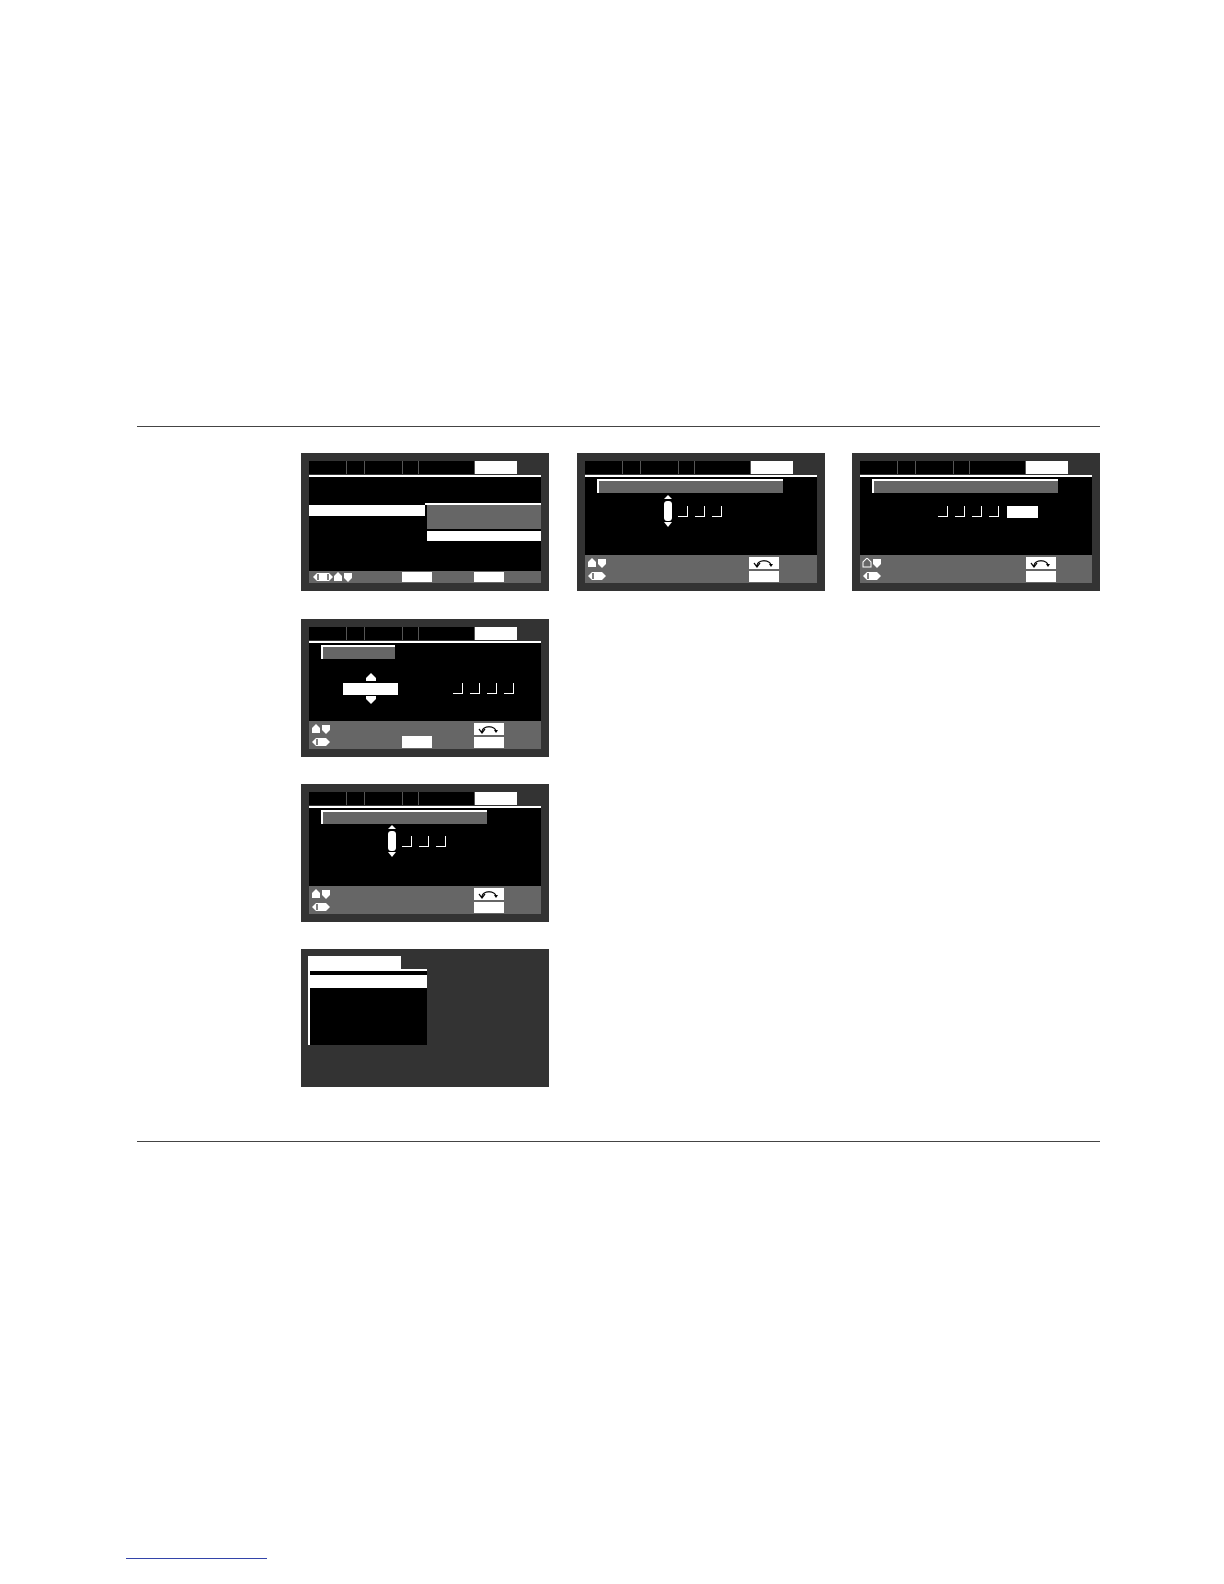 The width and height of the screenshot is (1224, 1584). I want to click on list-screen, so click(425, 1018).